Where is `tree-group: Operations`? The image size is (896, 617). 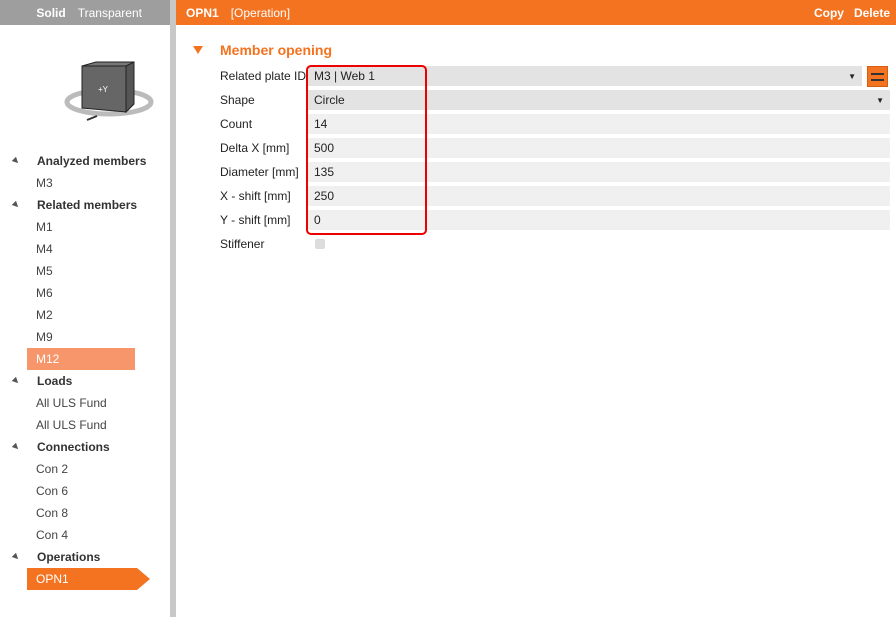 tree-group: Operations is located at coordinates (85, 557).